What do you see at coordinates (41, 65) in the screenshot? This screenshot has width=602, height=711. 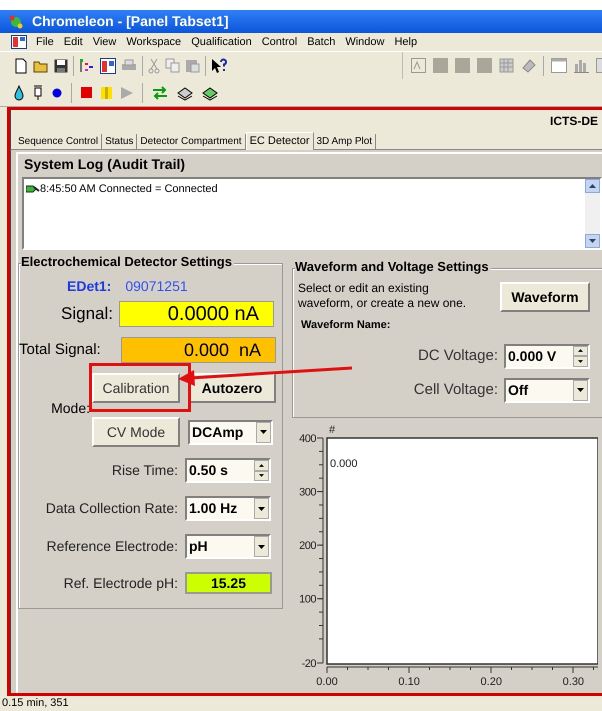 I see `folder-icon` at bounding box center [41, 65].